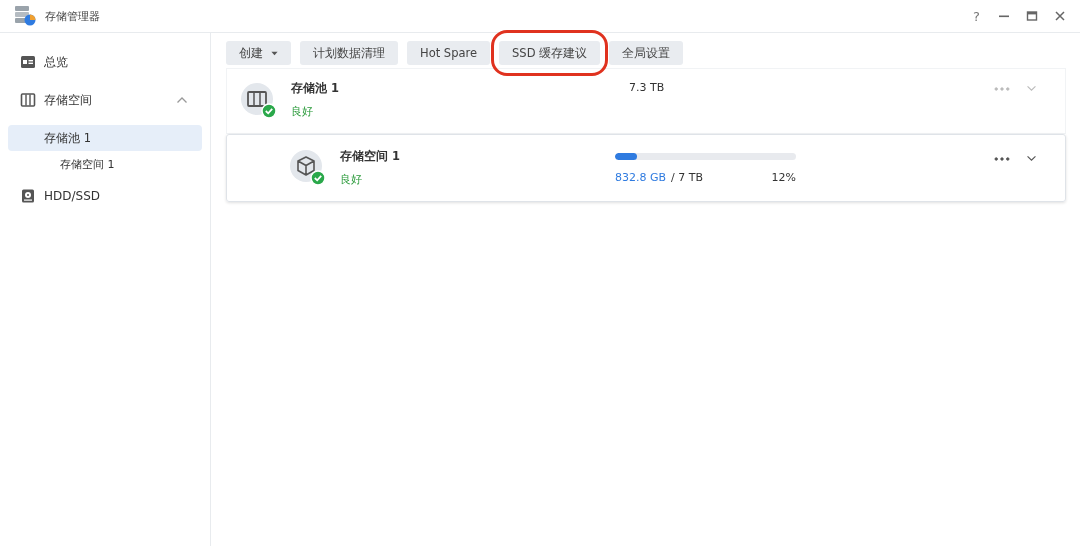 This screenshot has width=1080, height=546. What do you see at coordinates (308, 168) in the screenshot?
I see `volume-status-icon` at bounding box center [308, 168].